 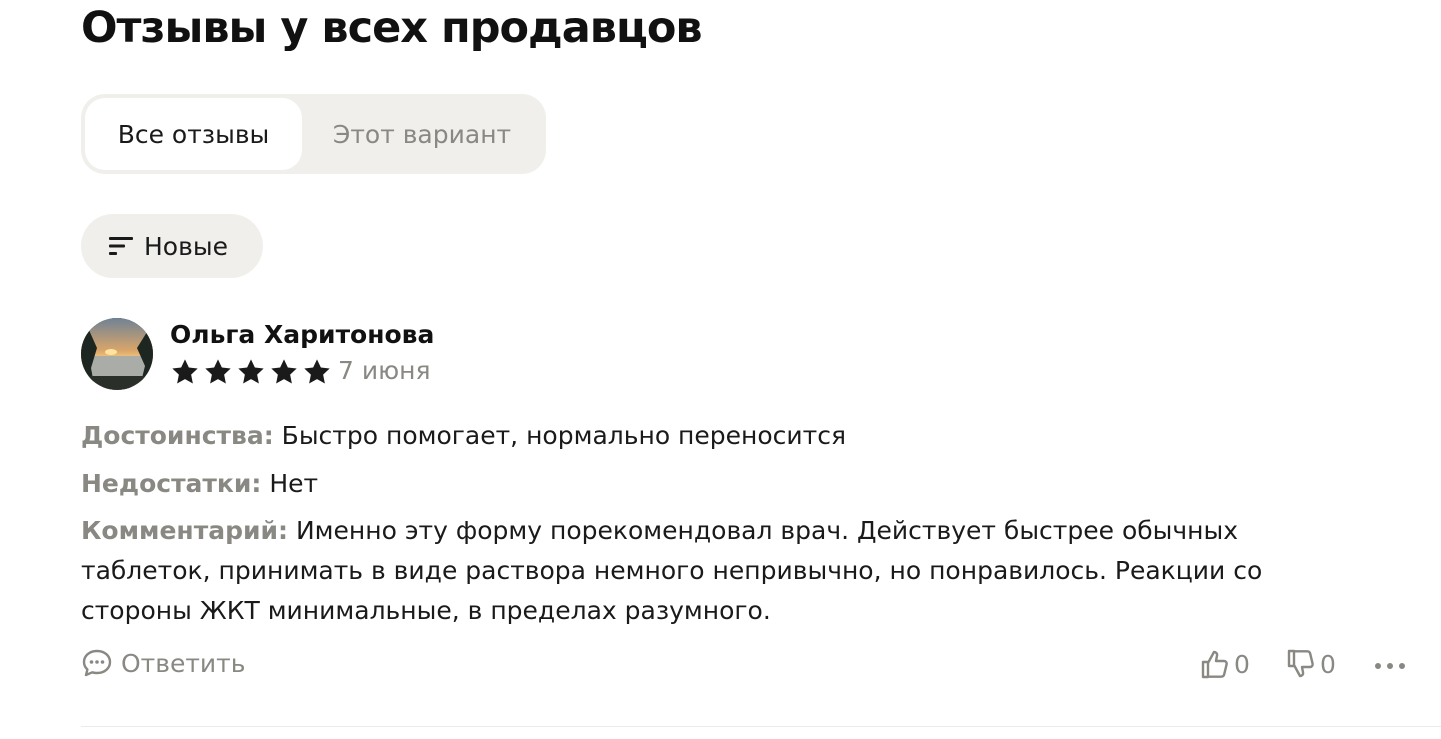 I want to click on like-count: 0, so click(x=1242, y=664).